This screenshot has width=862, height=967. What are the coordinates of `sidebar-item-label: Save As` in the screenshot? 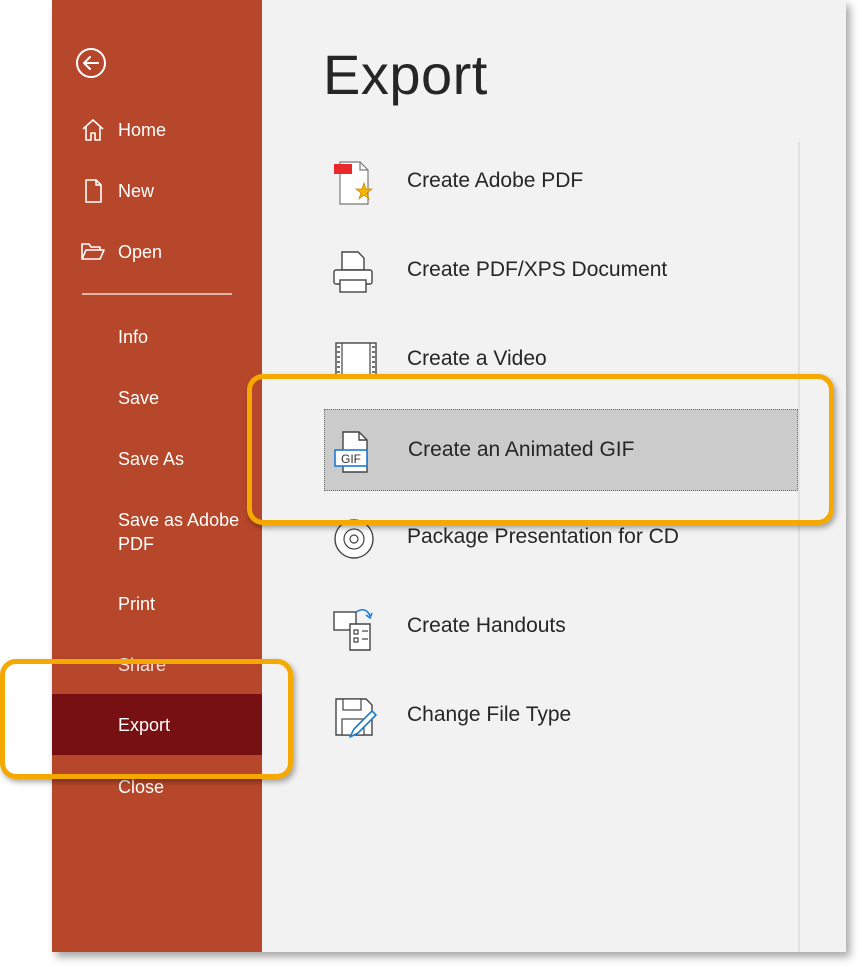 It's located at (151, 459).